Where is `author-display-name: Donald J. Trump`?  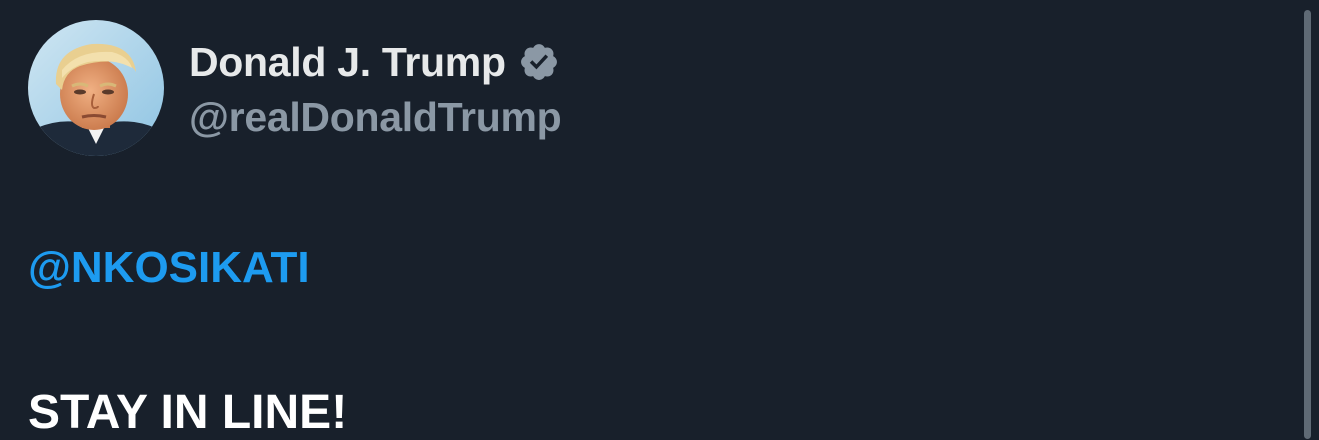 author-display-name: Donald J. Trump is located at coordinates (347, 62).